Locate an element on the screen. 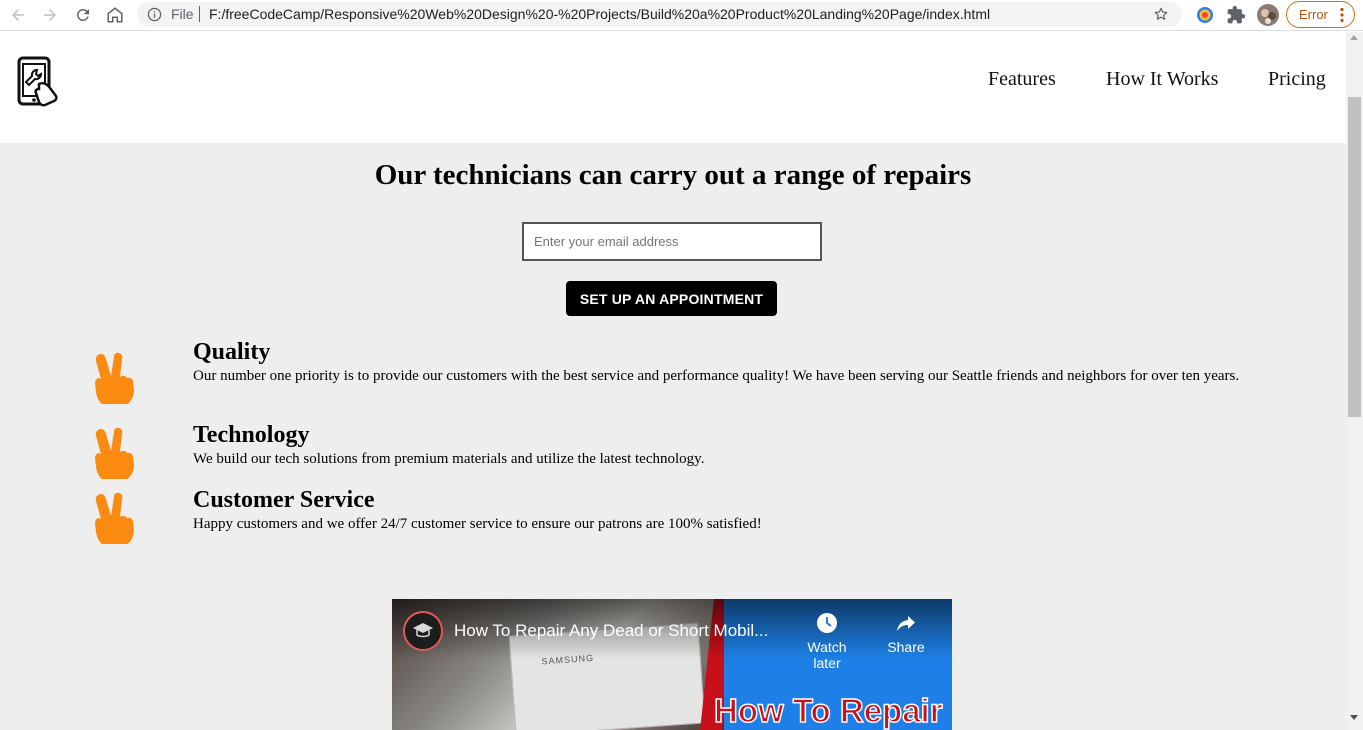 The image size is (1363, 730). error-button: Error is located at coordinates (1320, 14).